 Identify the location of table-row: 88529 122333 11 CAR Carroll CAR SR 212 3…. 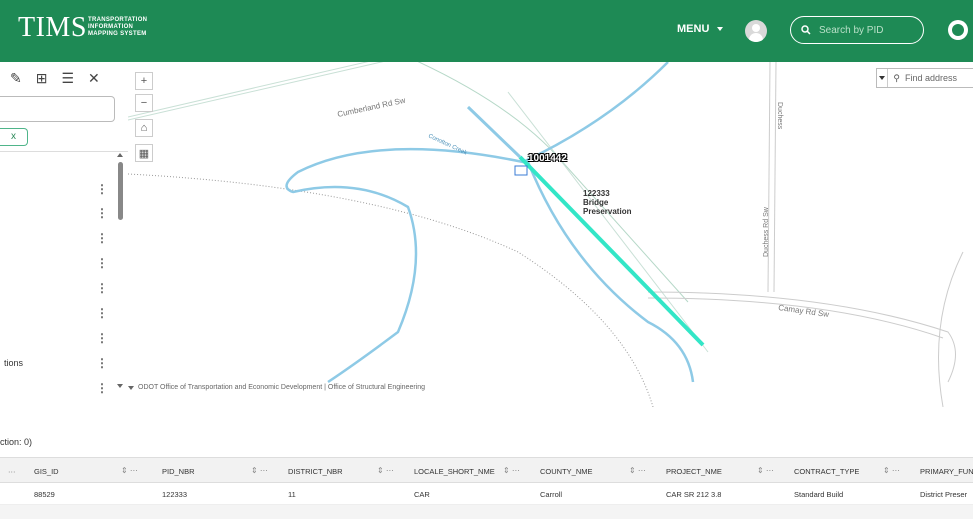
(486, 494).